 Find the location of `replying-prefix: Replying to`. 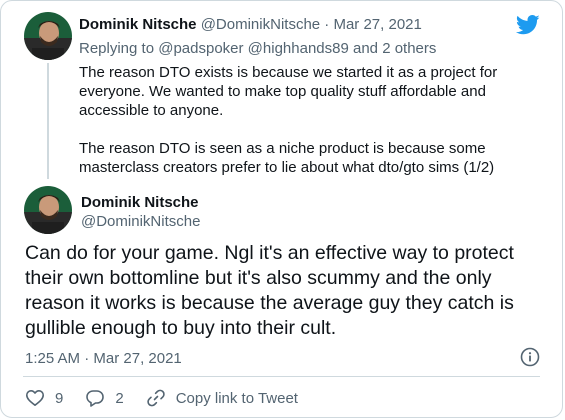

replying-prefix: Replying to is located at coordinates (117, 48).